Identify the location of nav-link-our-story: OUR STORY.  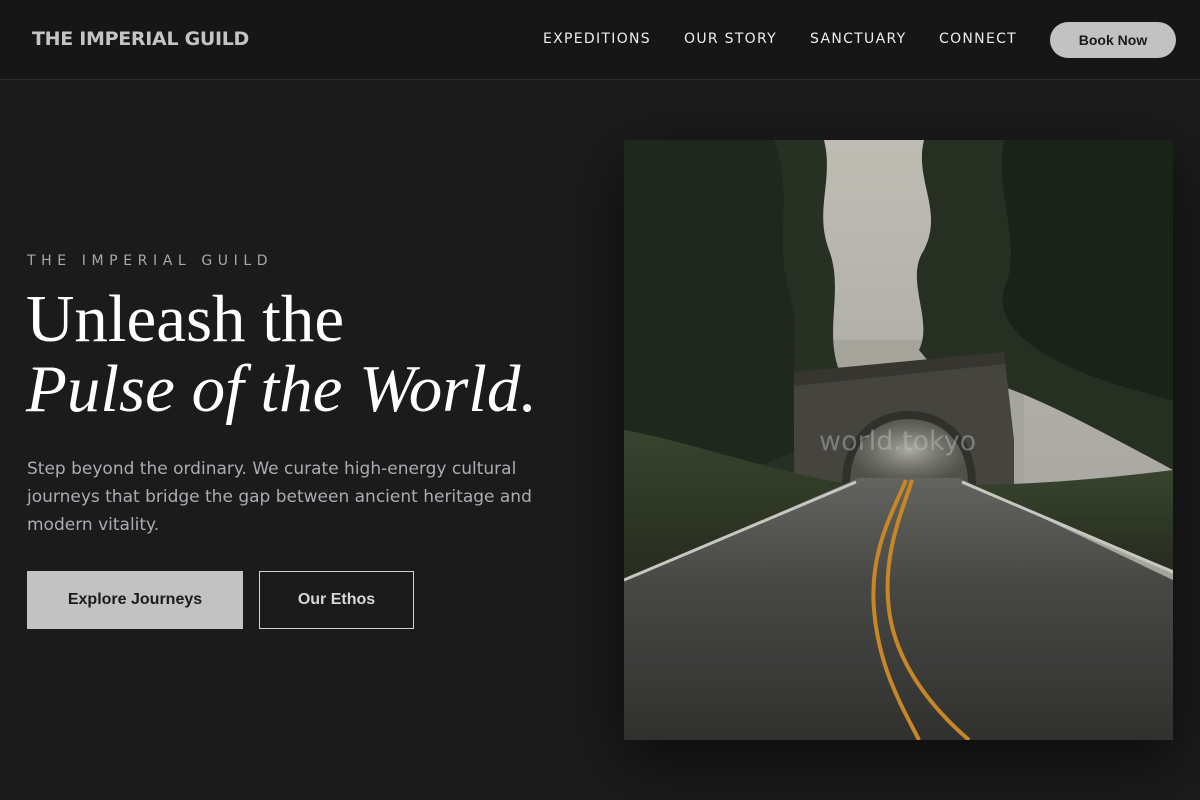
(730, 39).